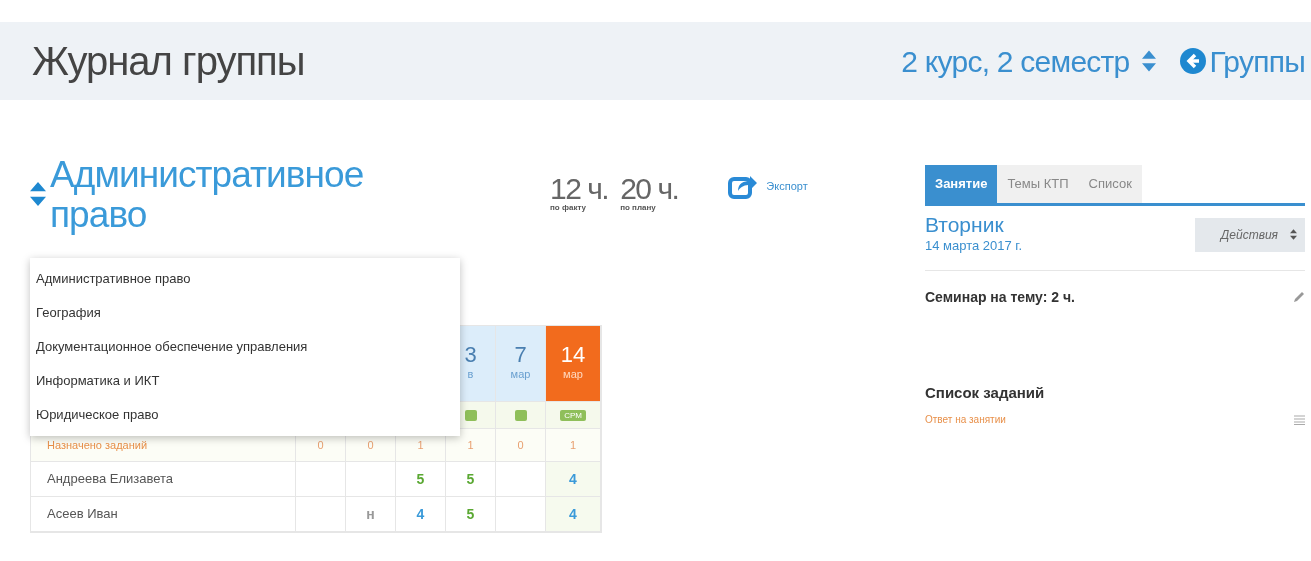  Describe the element at coordinates (1038, 184) in the screenshot. I see `tab: Темы КТП` at that location.